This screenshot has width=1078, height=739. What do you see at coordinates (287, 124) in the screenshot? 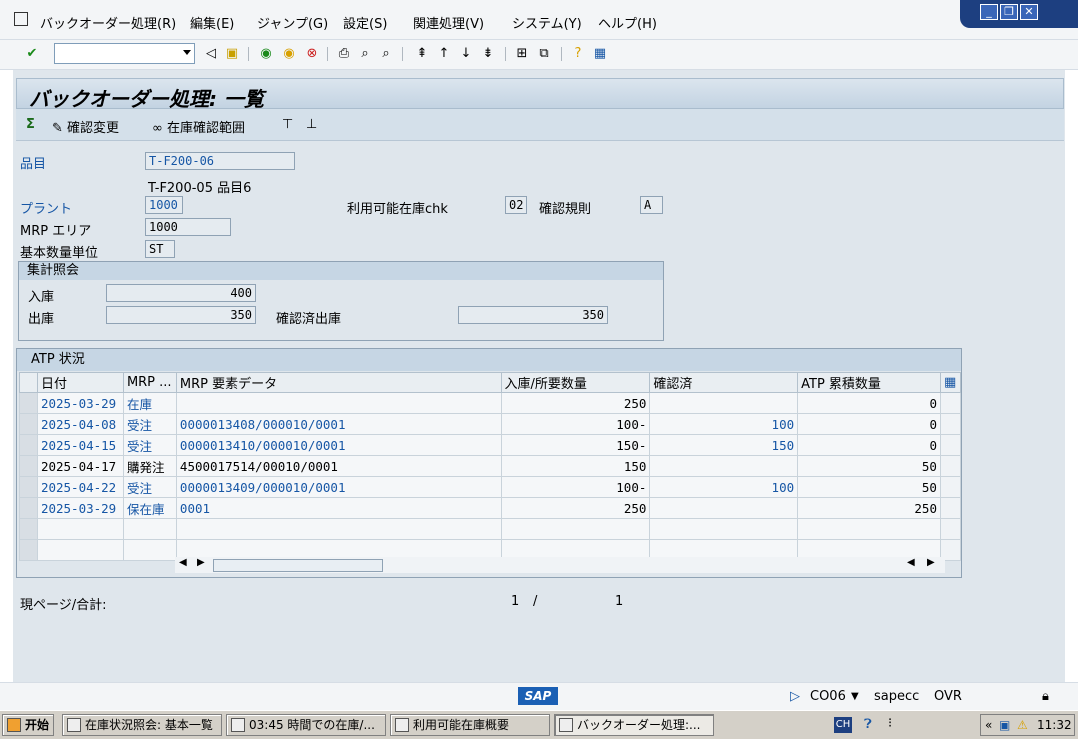
I see `hierarchy-icon: ⊤` at bounding box center [287, 124].